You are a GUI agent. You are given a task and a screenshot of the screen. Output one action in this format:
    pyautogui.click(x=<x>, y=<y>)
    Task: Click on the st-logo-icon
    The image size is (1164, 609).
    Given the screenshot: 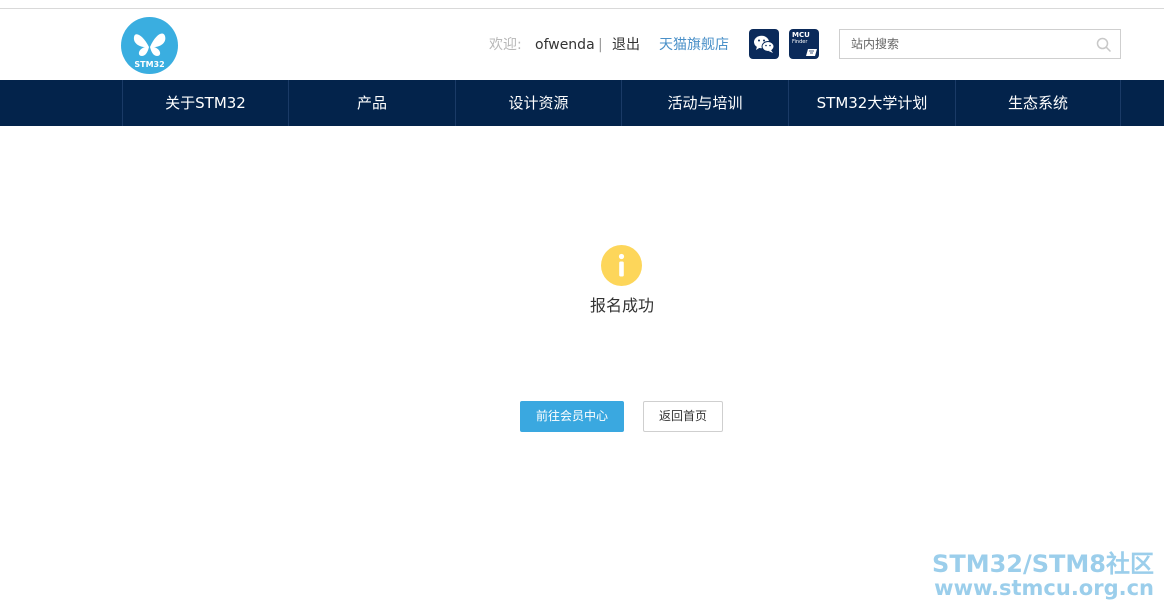 What is the action you would take?
    pyautogui.click(x=811, y=52)
    